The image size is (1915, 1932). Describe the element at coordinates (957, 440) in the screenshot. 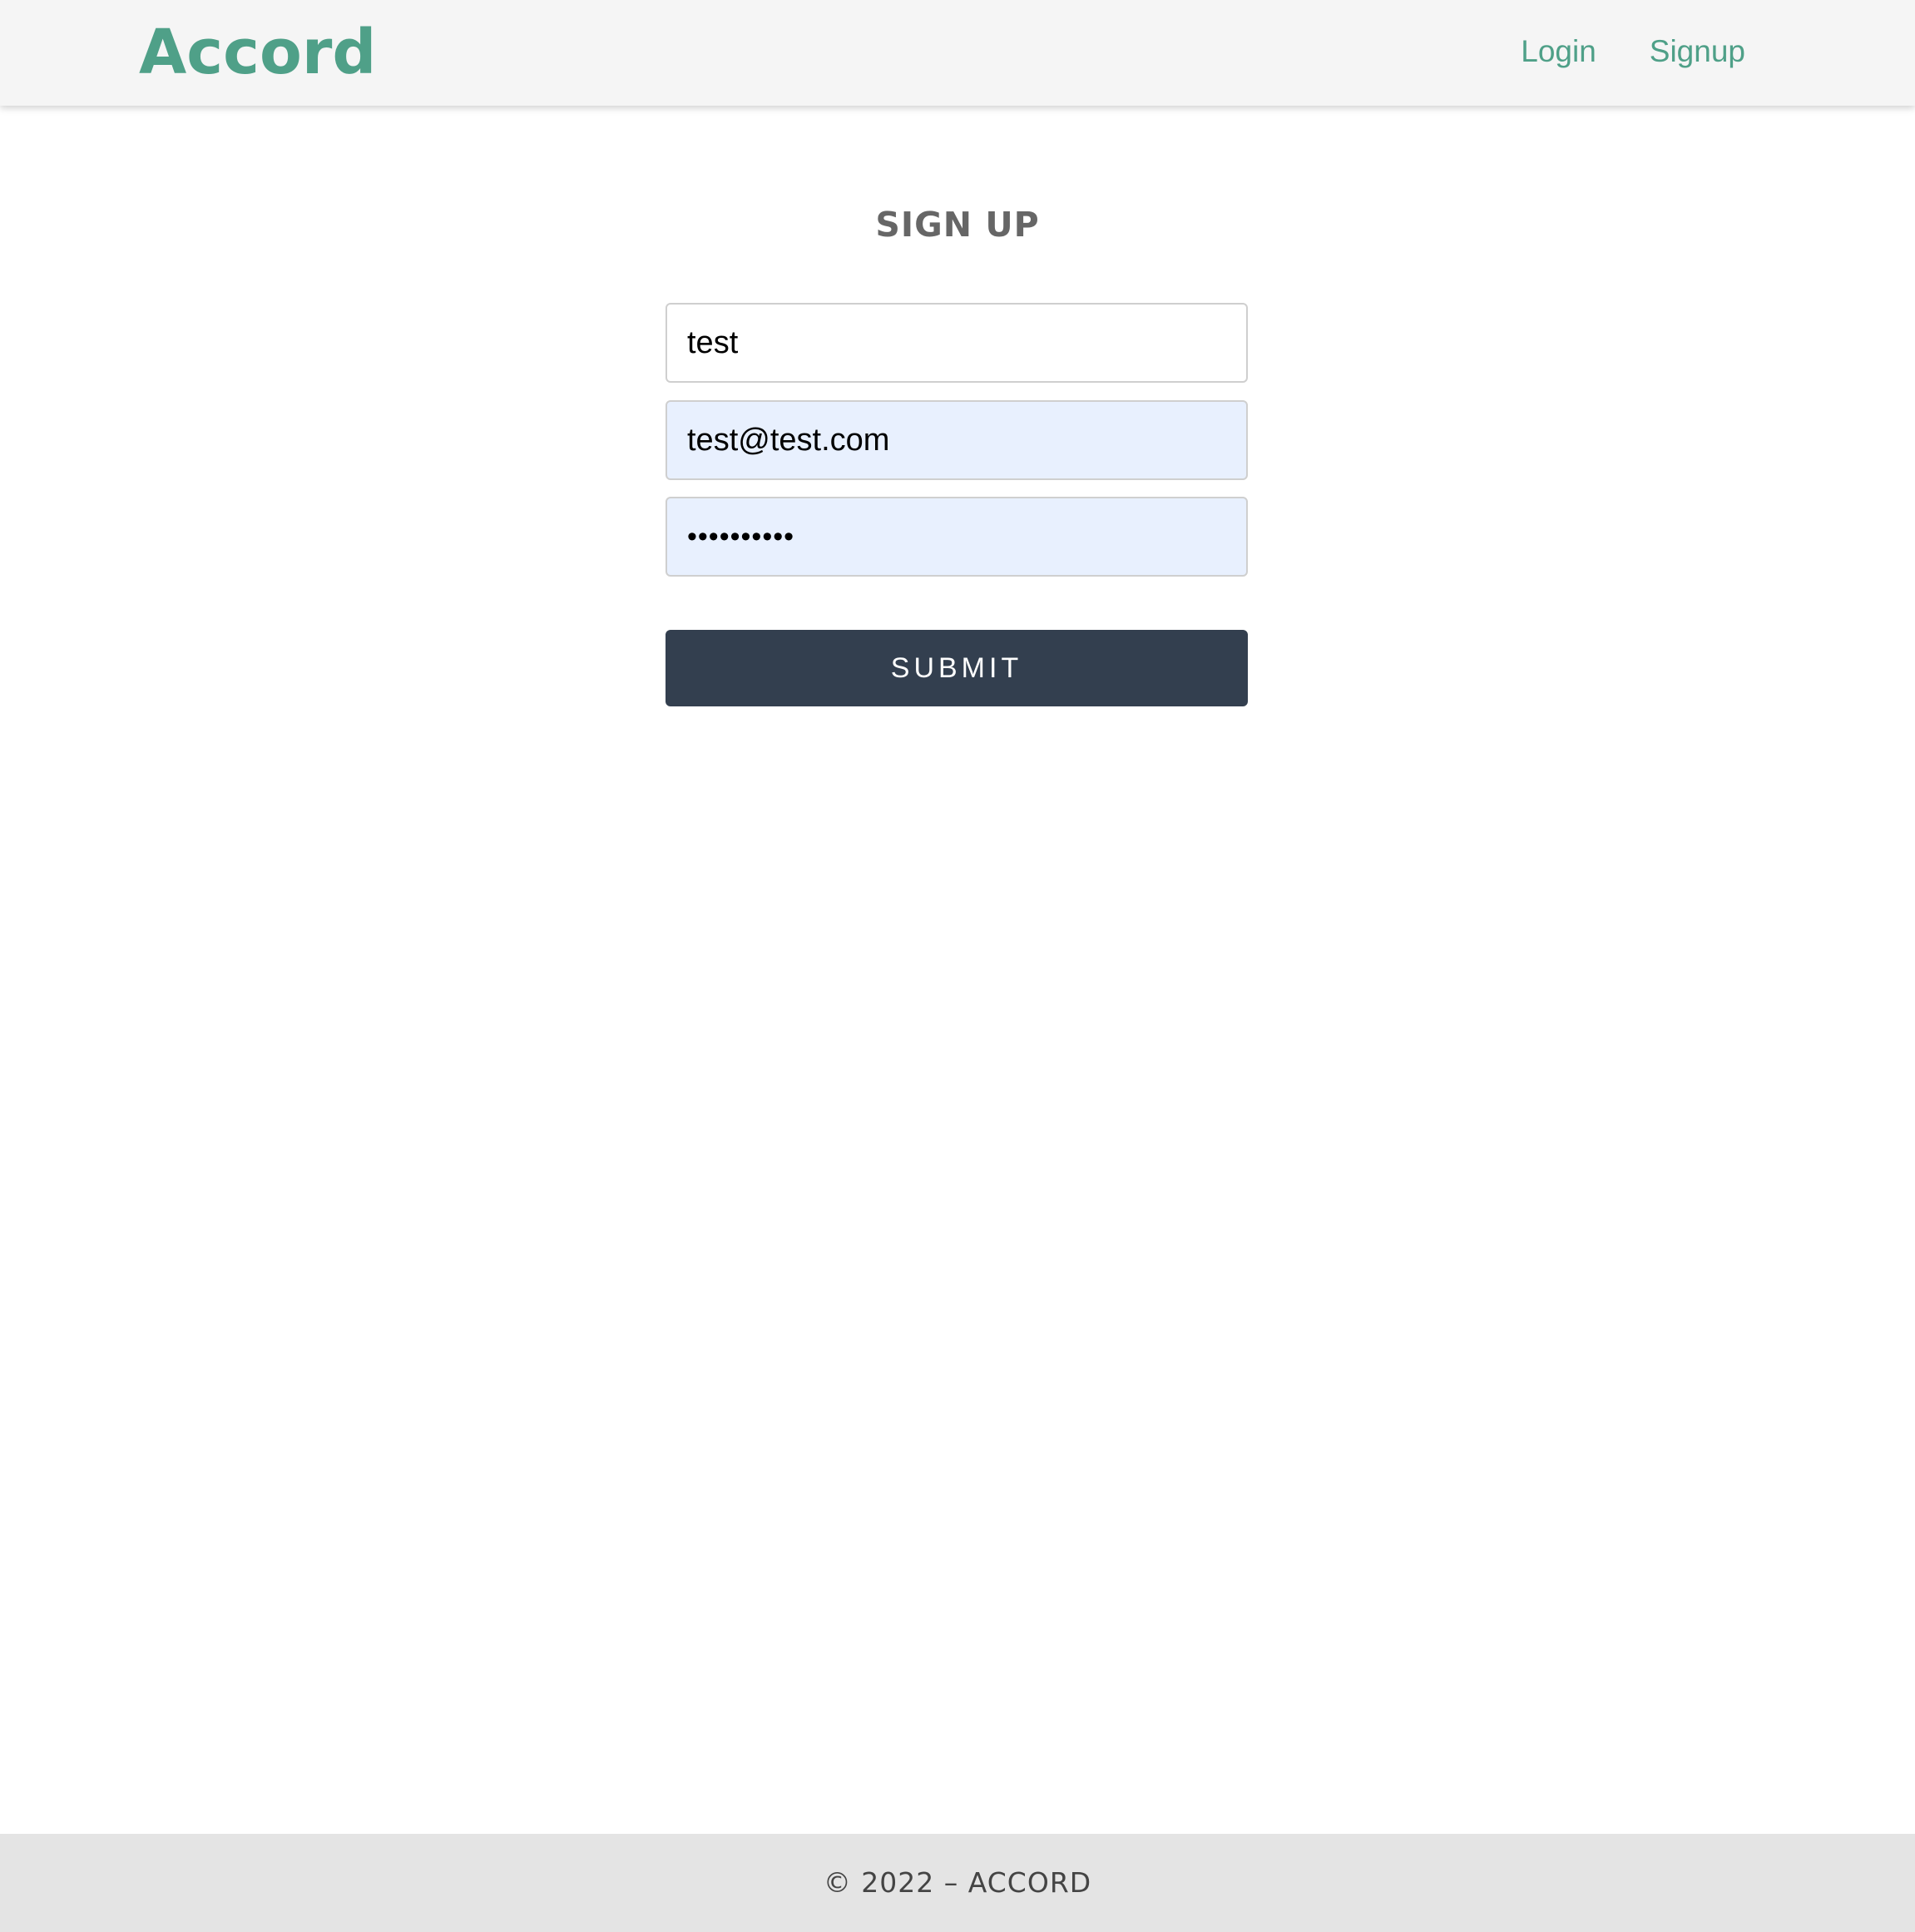

I see `email-field` at that location.